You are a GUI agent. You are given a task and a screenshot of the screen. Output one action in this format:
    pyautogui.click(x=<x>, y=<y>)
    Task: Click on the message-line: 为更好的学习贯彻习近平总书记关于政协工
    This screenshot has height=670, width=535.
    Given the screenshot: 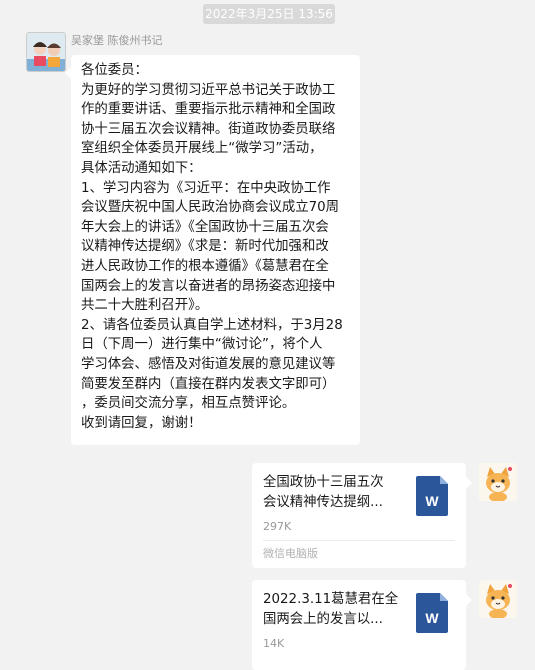 What is the action you would take?
    pyautogui.click(x=208, y=90)
    